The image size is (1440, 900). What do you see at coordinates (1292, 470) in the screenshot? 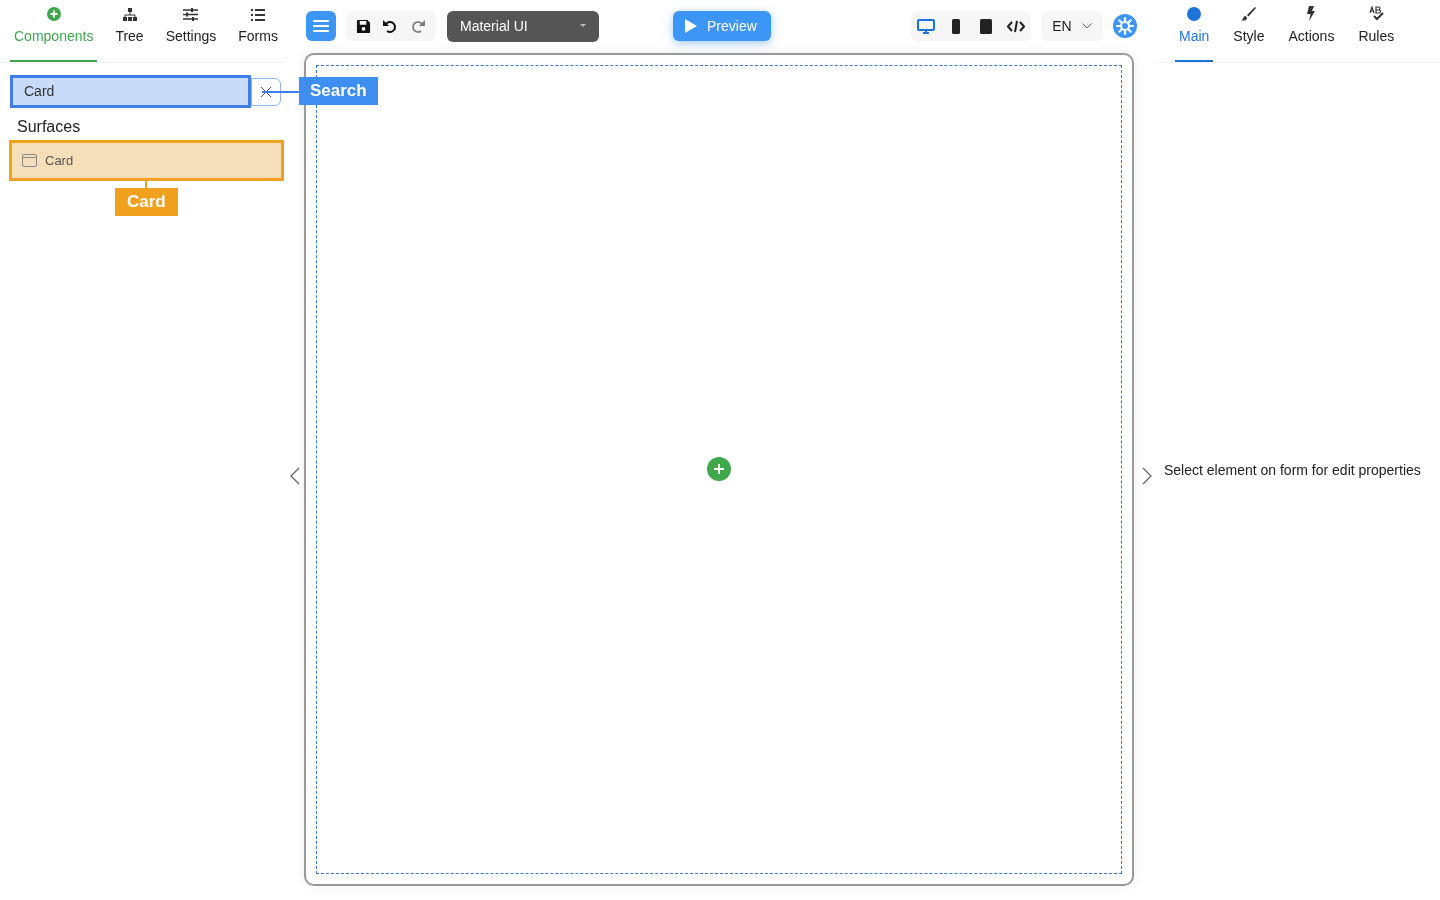
I see `properties-hint: Select element on form for edit properties` at bounding box center [1292, 470].